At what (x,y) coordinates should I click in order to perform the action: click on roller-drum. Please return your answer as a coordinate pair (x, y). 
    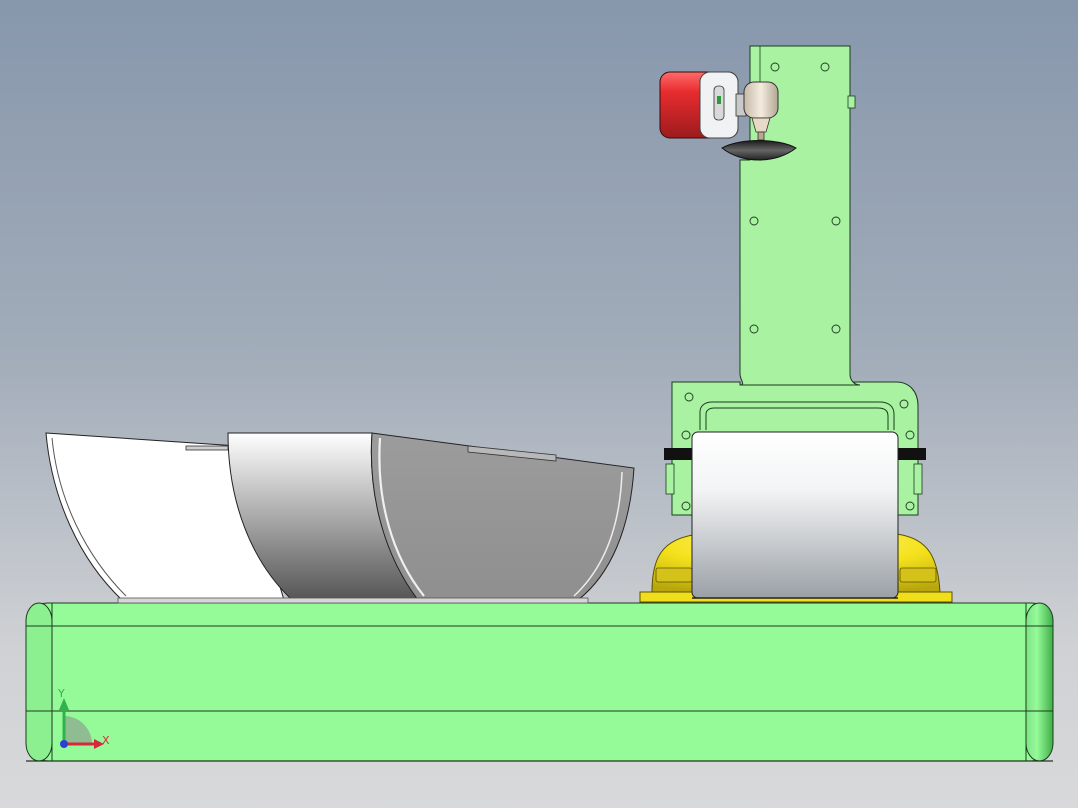
    Looking at the image, I should click on (795, 515).